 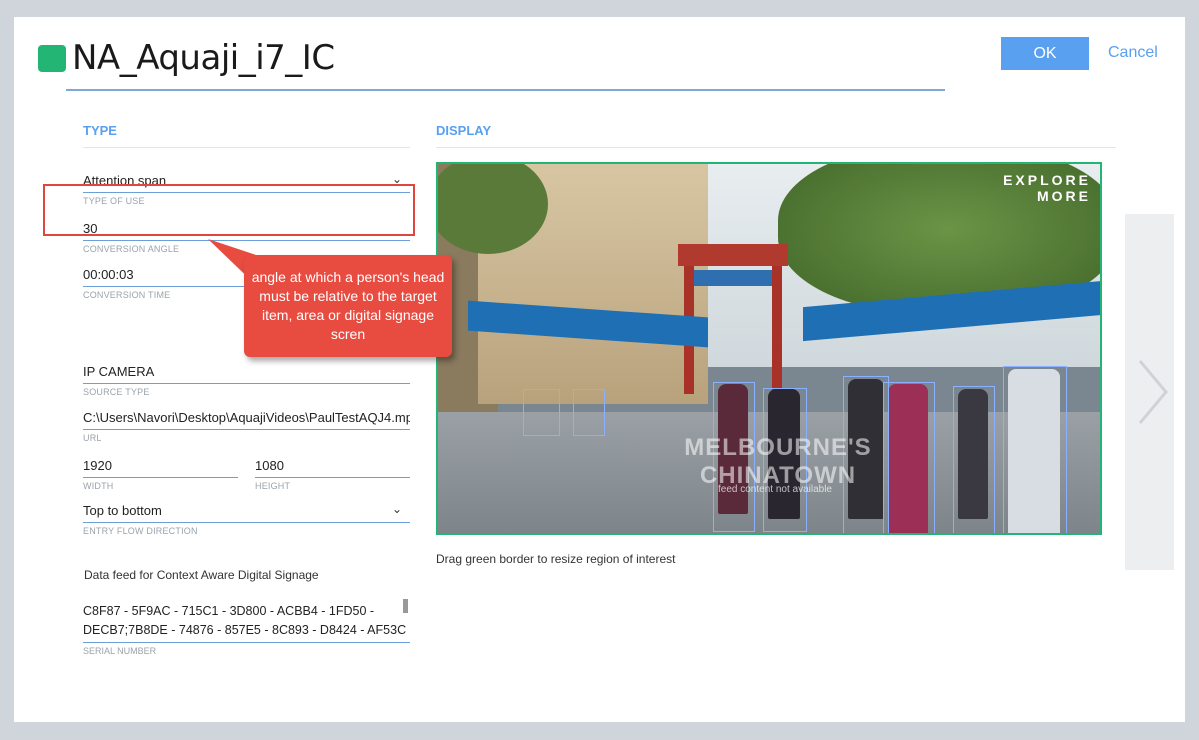 What do you see at coordinates (246, 380) in the screenshot?
I see `source-type-field: IP CAMERA SOURCE TYPE` at bounding box center [246, 380].